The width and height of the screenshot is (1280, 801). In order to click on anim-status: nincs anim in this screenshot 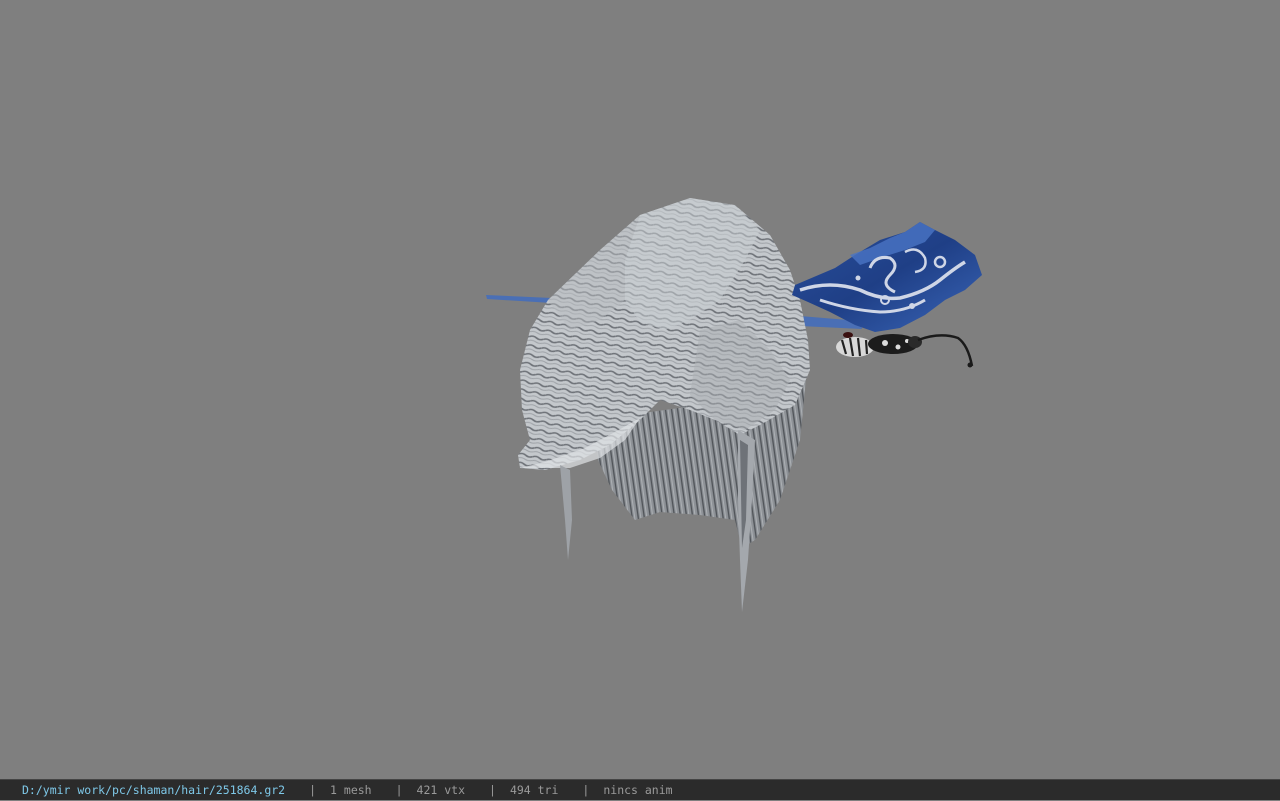, I will do `click(638, 789)`.